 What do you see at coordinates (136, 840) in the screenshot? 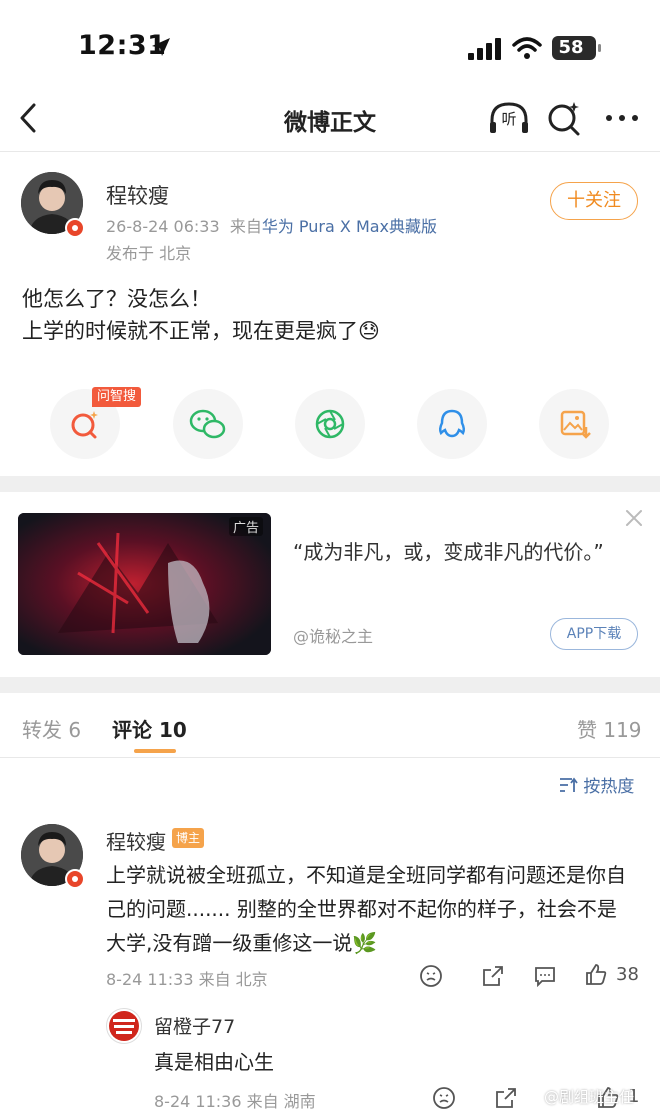
I see `comment-author-name: 程较瘦` at bounding box center [136, 840].